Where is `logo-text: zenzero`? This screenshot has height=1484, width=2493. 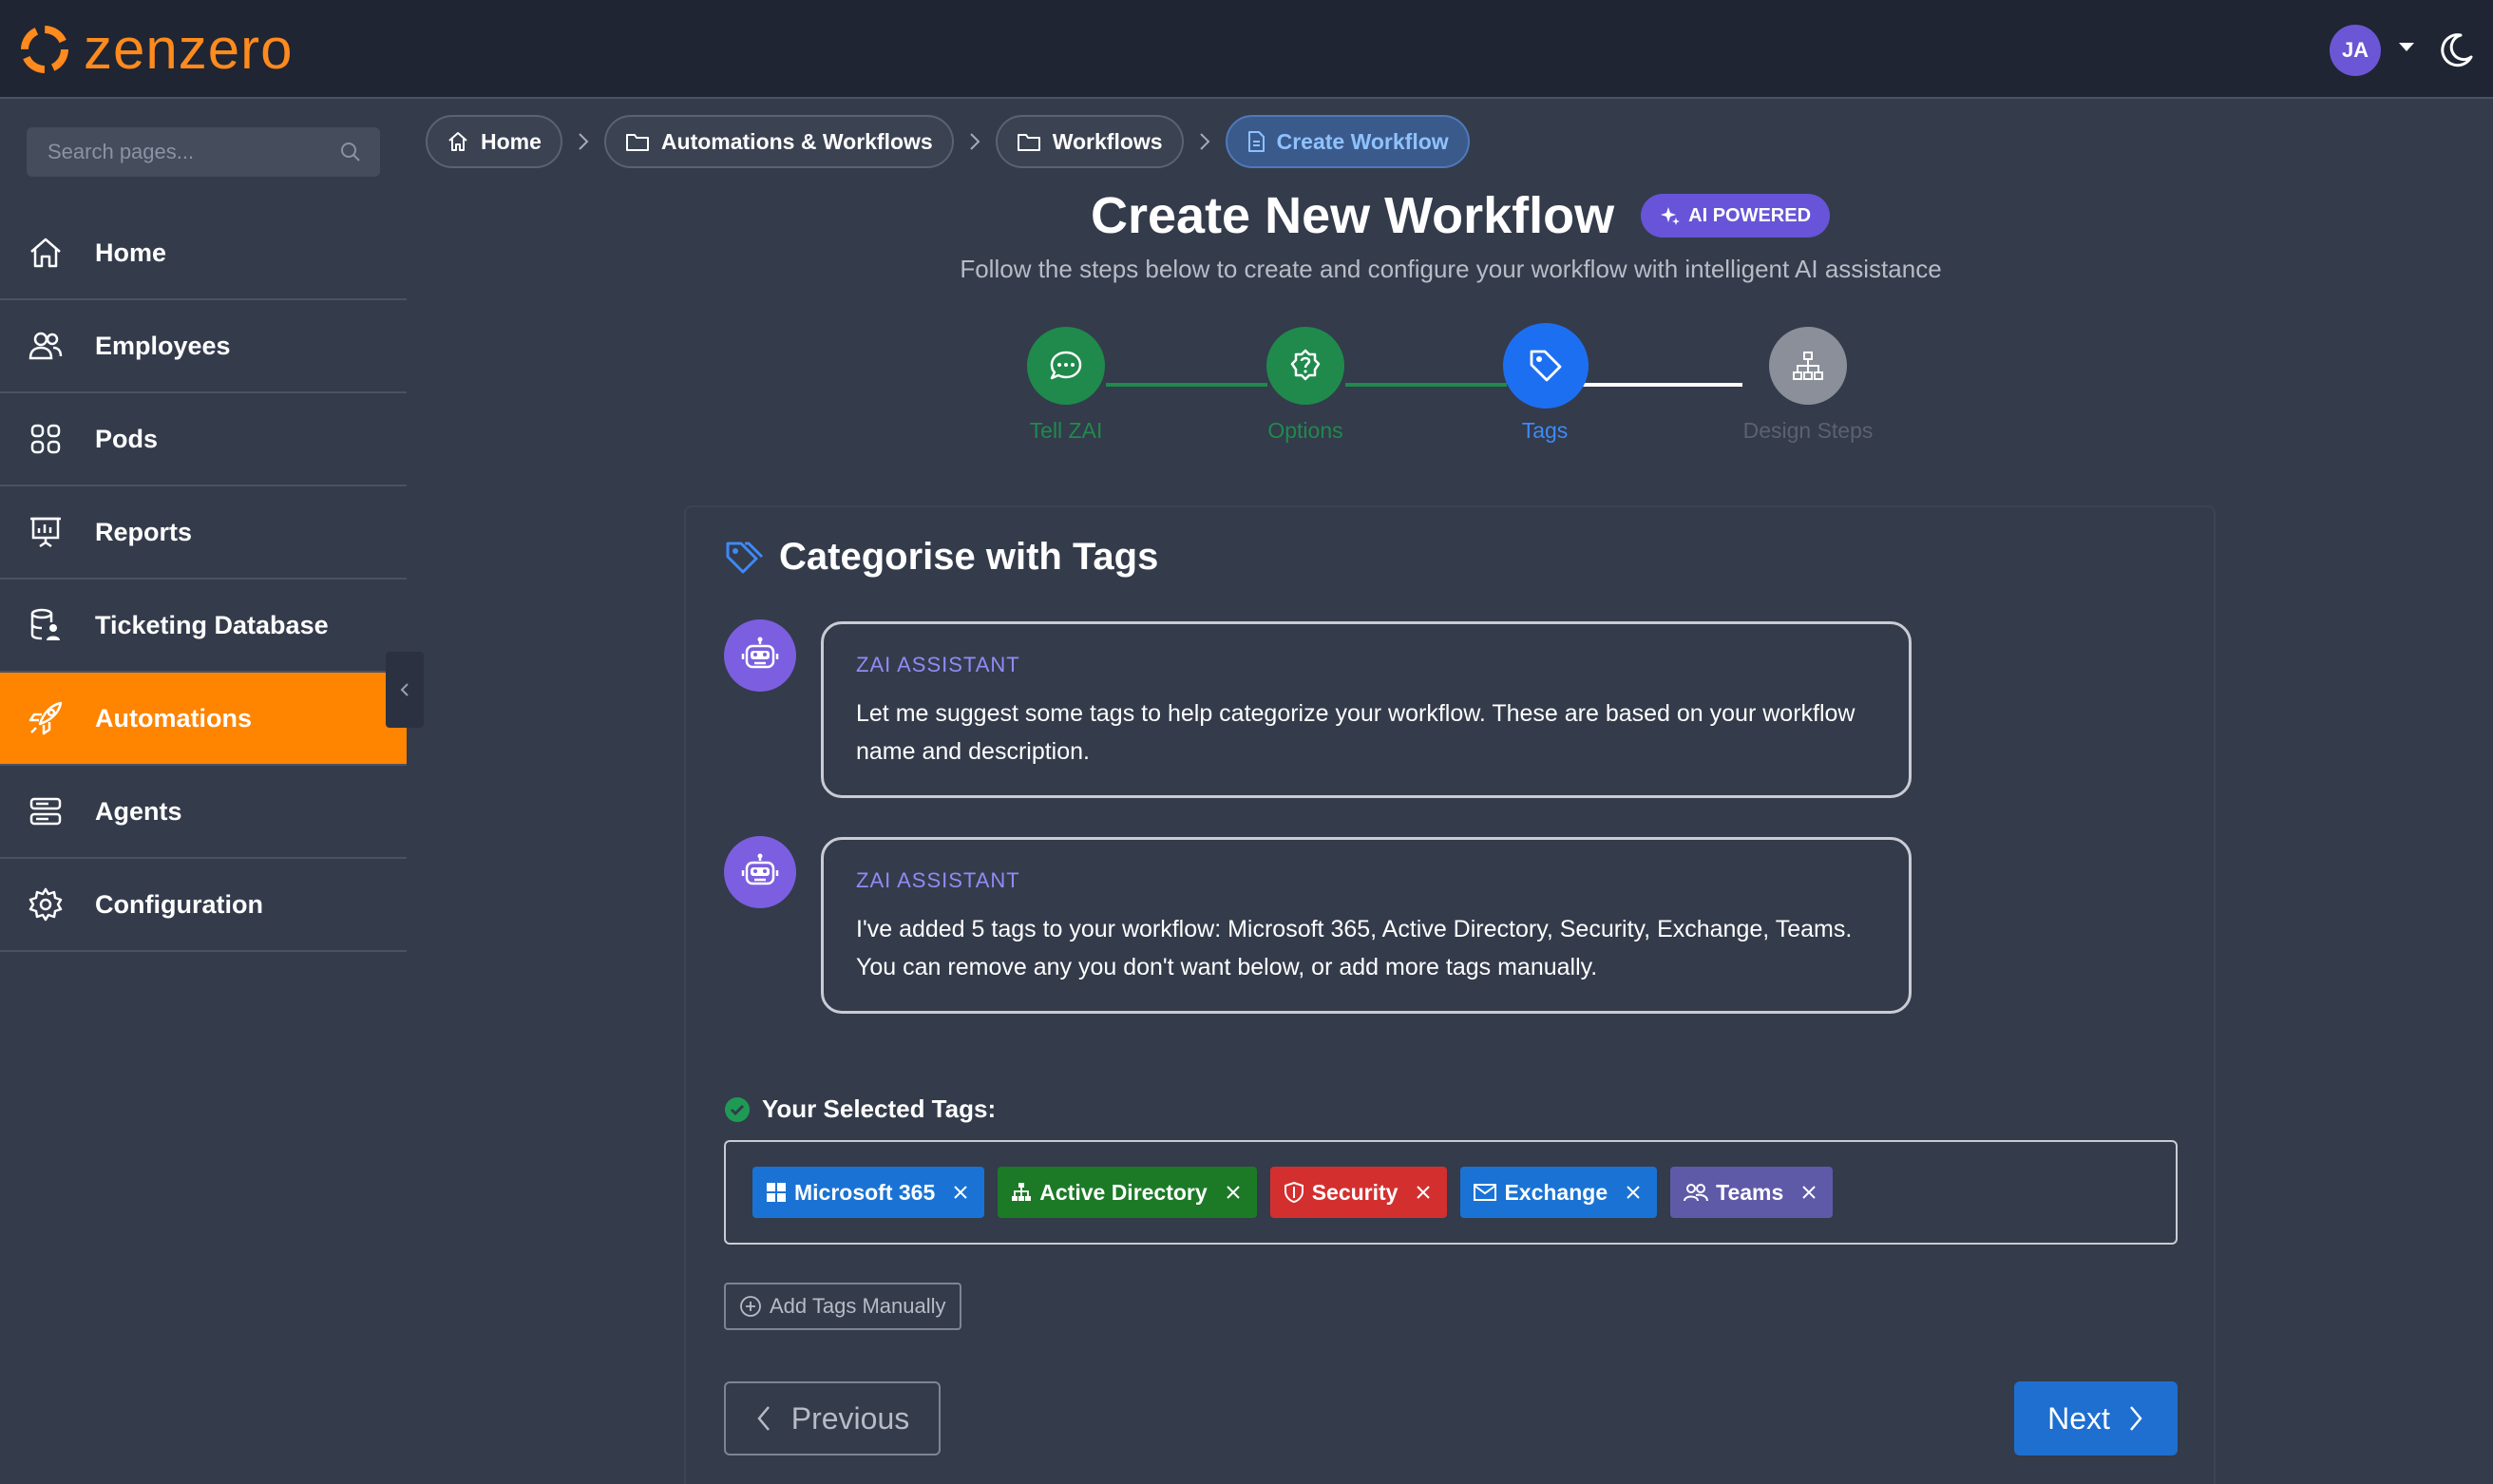
logo-text: zenzero is located at coordinates (189, 49).